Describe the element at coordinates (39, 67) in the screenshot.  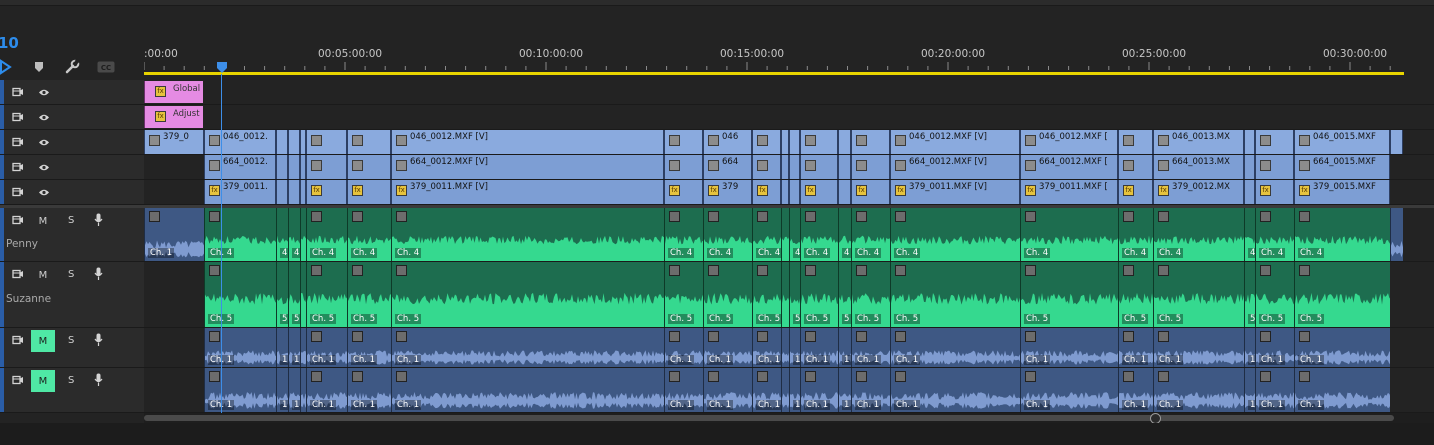
I see `marker-icon` at that location.